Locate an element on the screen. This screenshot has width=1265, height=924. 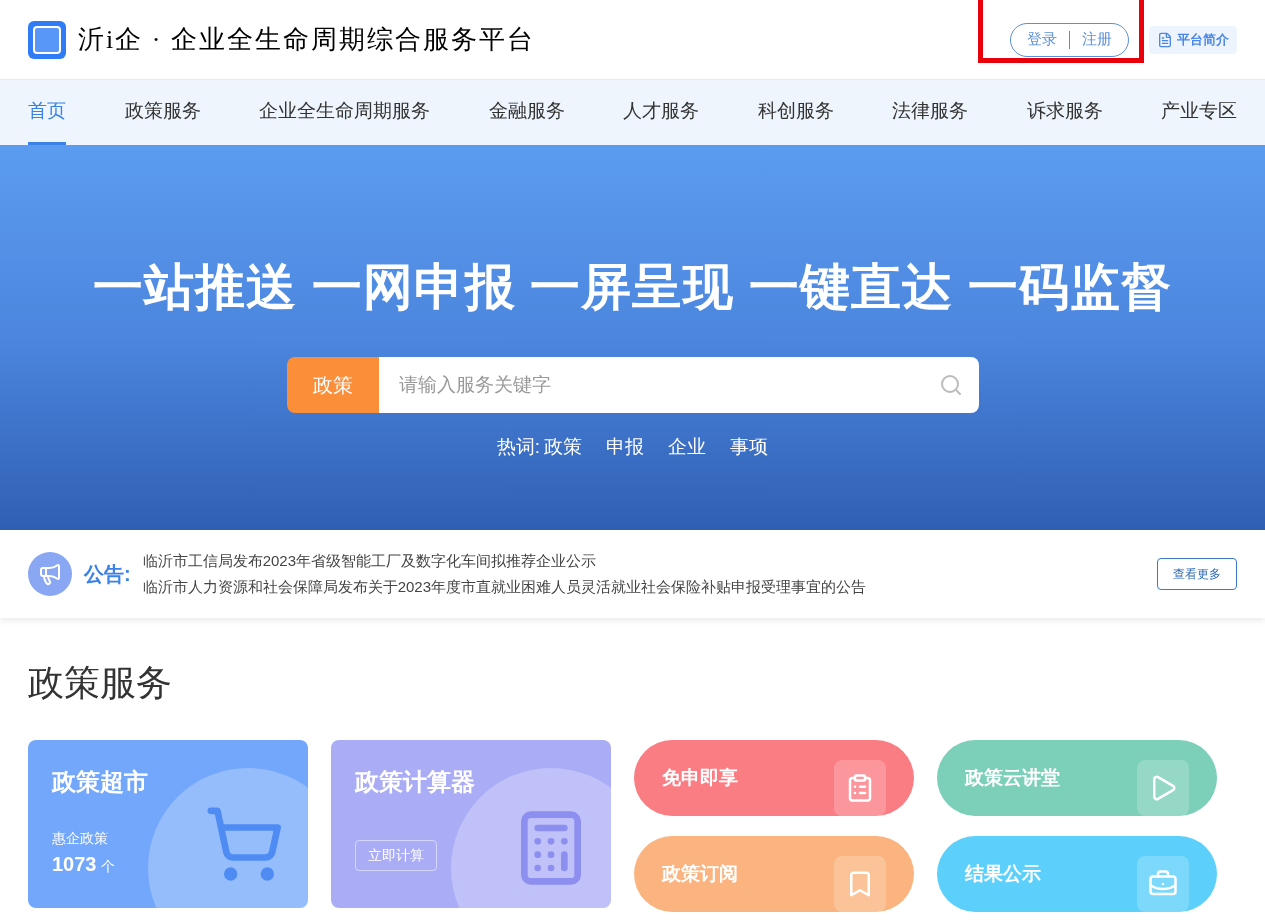
pill-title: 免申即享 is located at coordinates (700, 777).